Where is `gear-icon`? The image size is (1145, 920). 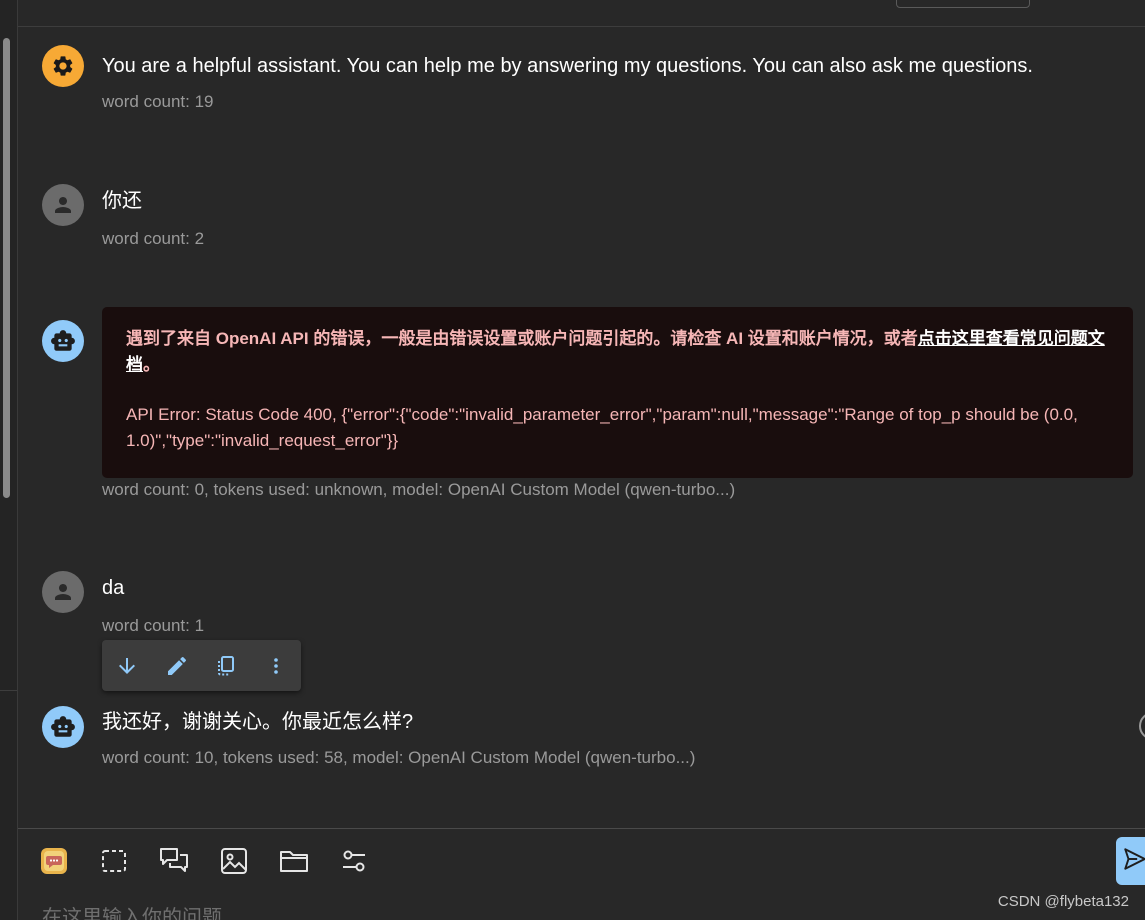
gear-icon is located at coordinates (63, 66).